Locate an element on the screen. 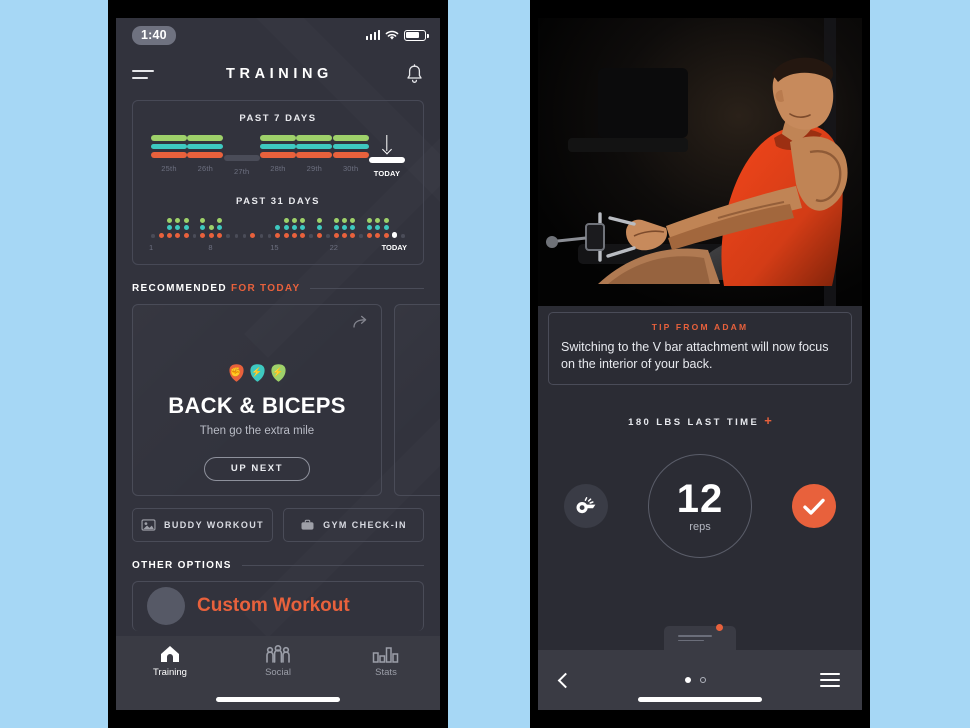 Image resolution: width=970 pixels, height=728 pixels. avatar is located at coordinates (166, 606).